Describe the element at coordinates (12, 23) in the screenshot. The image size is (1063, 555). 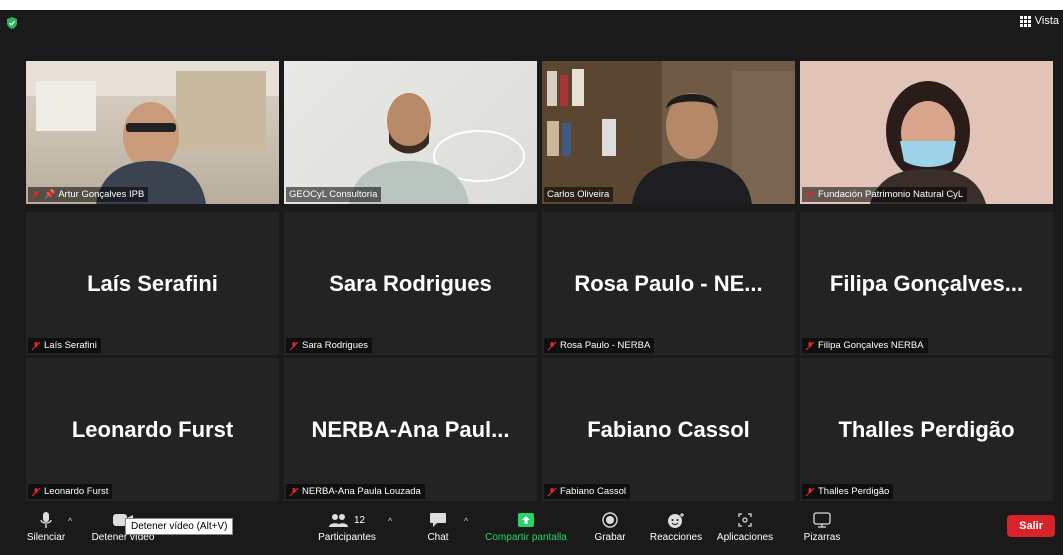
I see `security-shield-icon` at that location.